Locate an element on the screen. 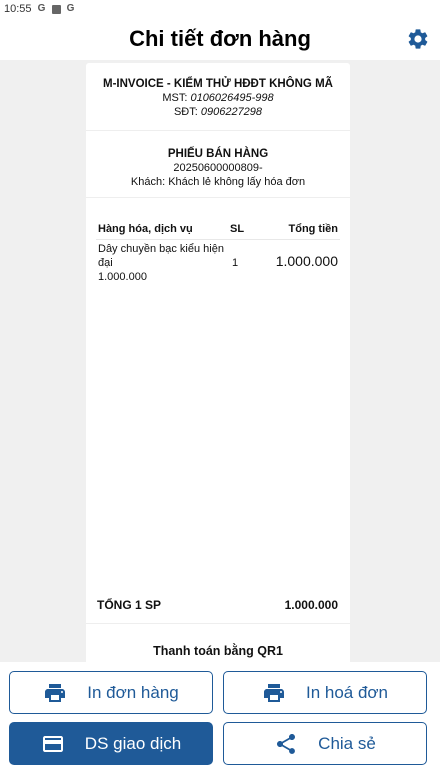  item-qty: 1 is located at coordinates (235, 263).